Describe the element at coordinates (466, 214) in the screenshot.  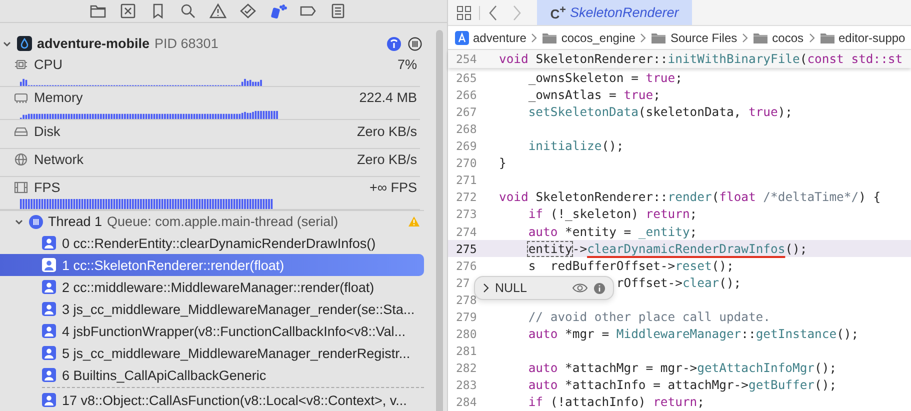
I see `line-number: 273` at that location.